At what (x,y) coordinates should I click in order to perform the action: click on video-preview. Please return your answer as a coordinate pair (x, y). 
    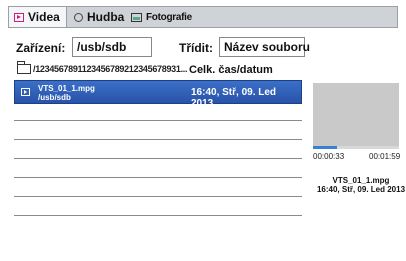
    Looking at the image, I should click on (356, 114).